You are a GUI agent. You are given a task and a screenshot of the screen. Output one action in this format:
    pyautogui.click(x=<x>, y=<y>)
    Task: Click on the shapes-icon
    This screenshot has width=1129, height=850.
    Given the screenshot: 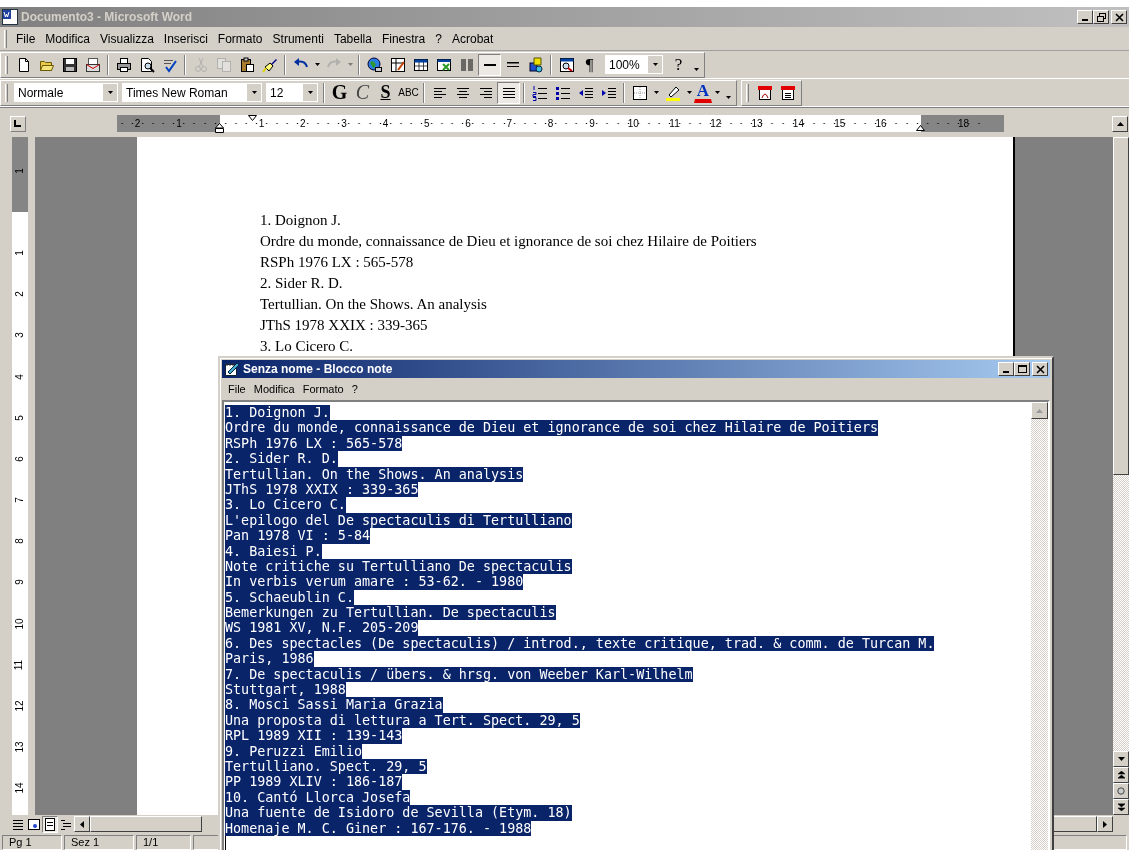 What is the action you would take?
    pyautogui.click(x=535, y=64)
    